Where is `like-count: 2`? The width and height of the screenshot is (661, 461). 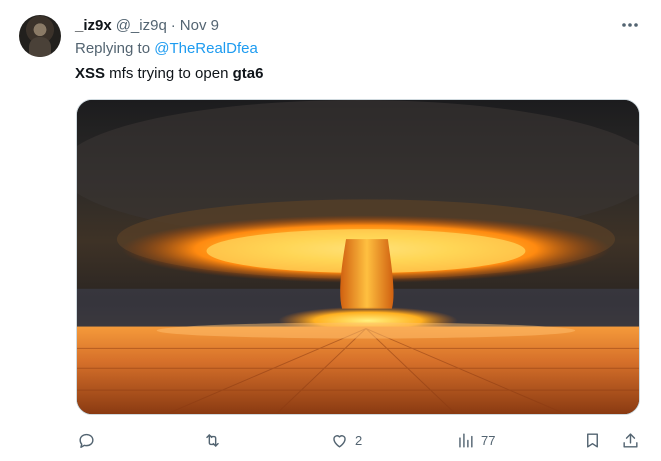 like-count: 2 is located at coordinates (359, 440).